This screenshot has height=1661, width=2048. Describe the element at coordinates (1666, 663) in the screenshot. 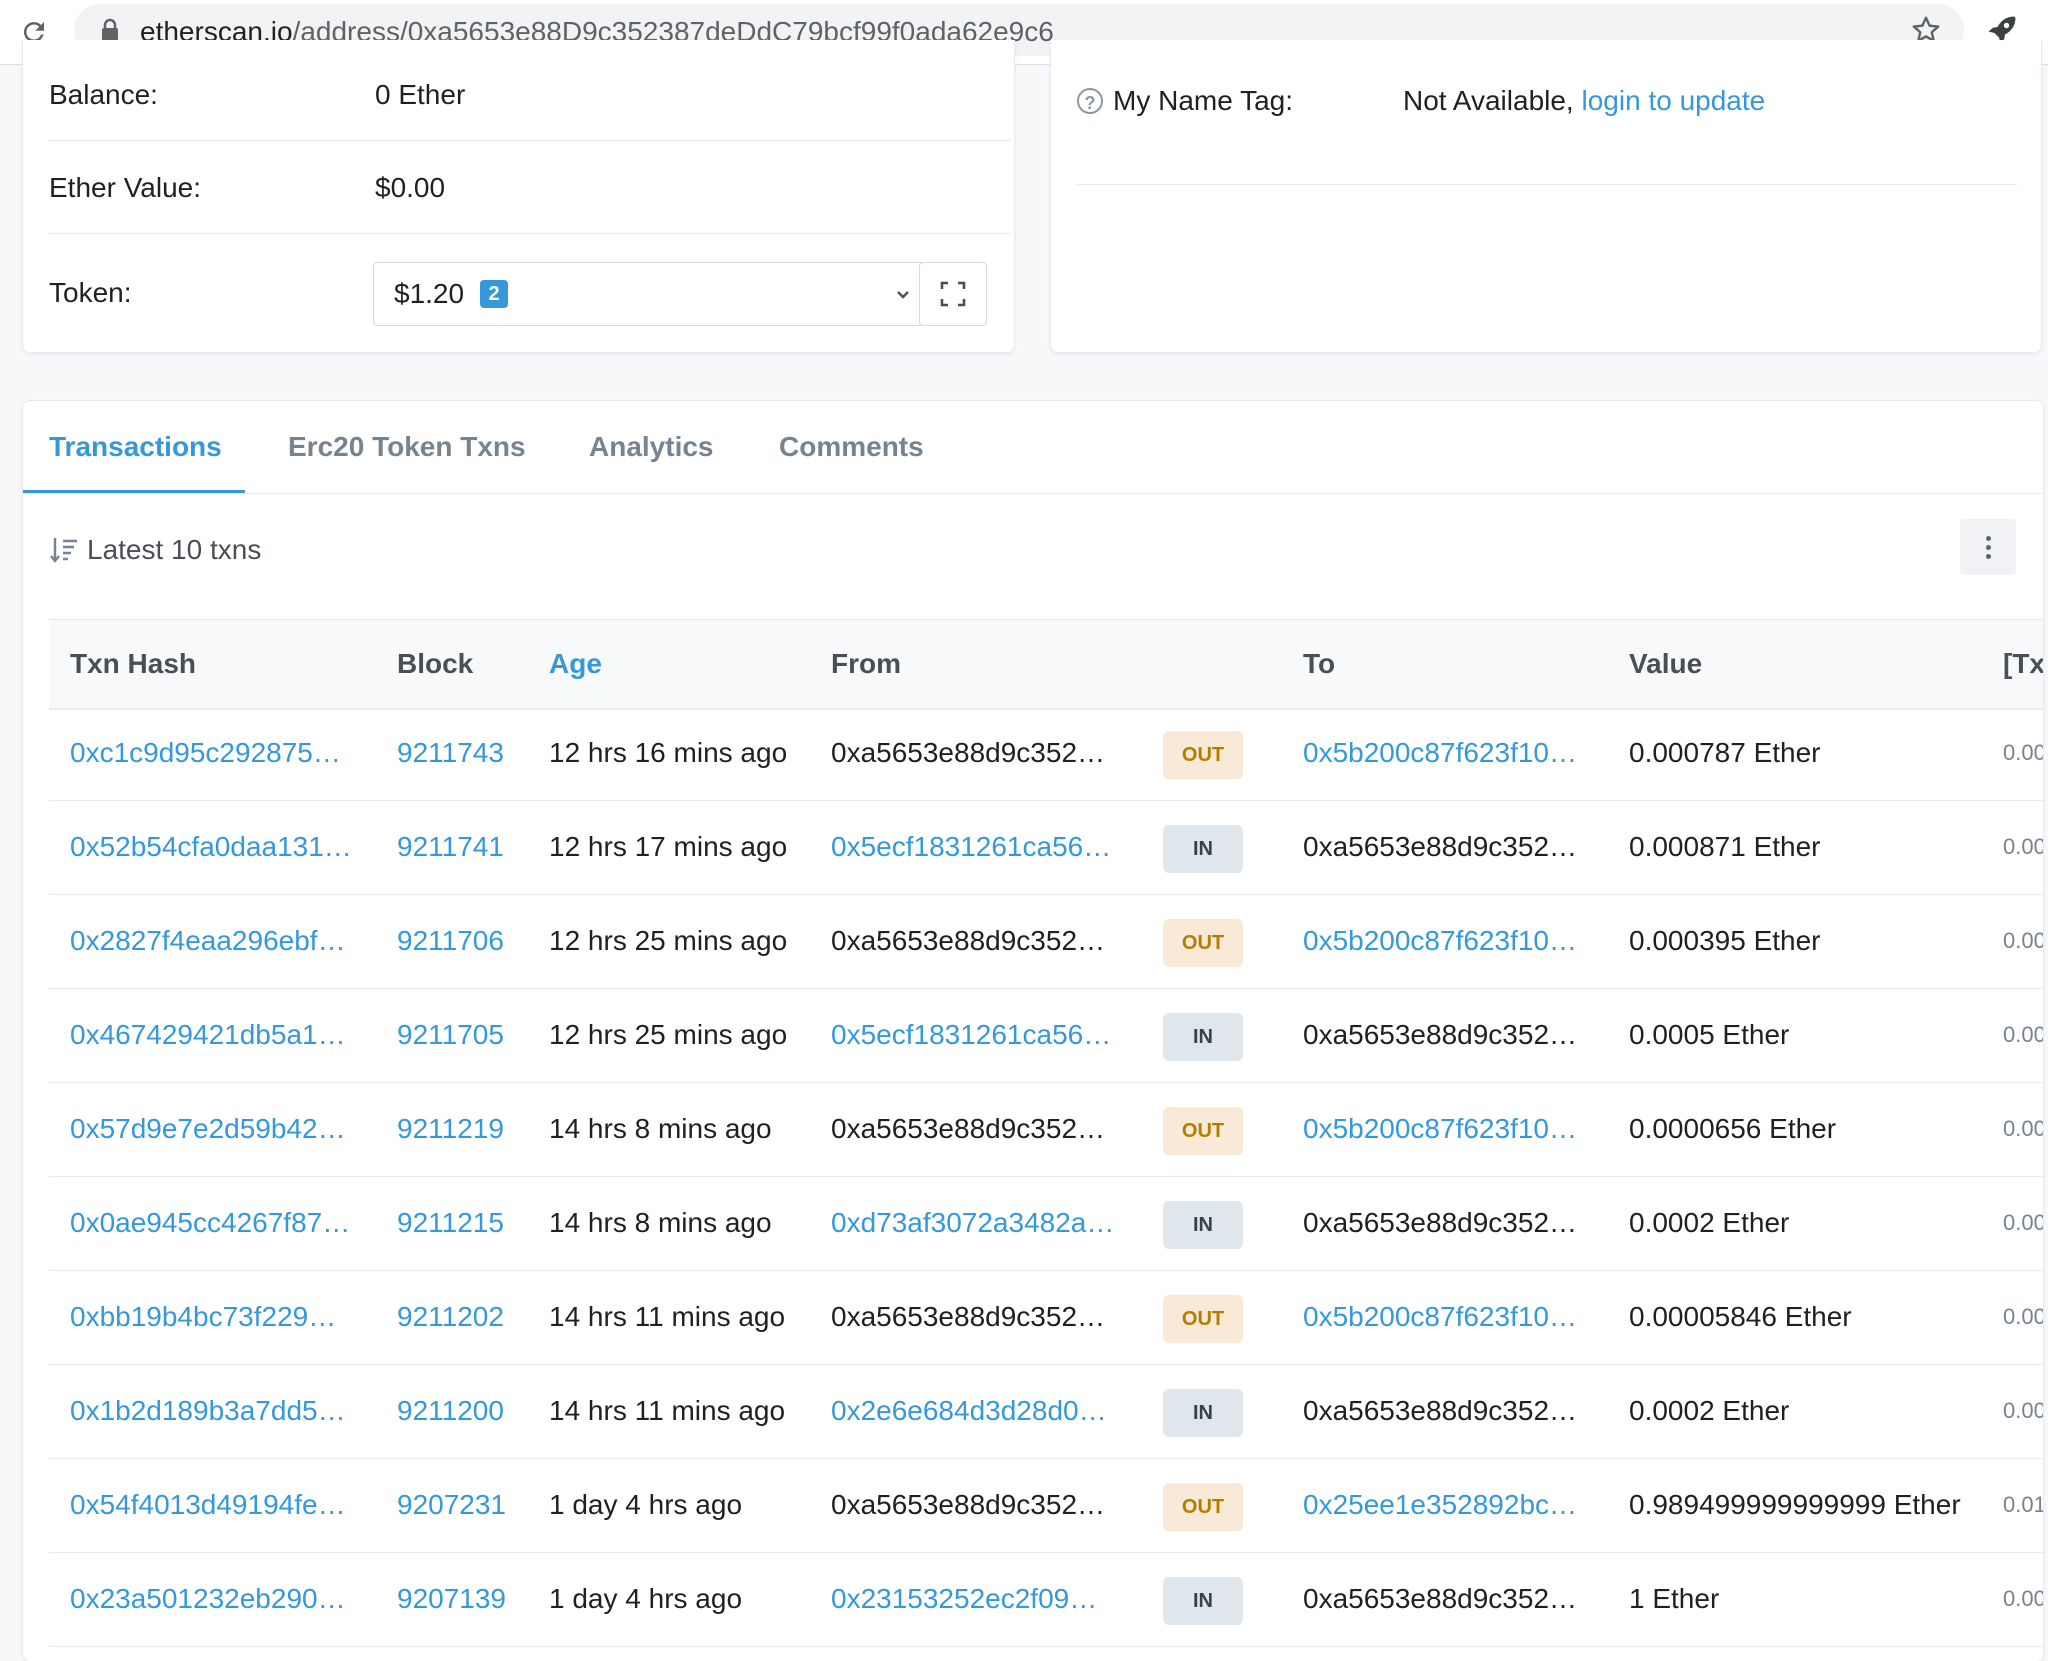

I see `header-value: Value` at that location.